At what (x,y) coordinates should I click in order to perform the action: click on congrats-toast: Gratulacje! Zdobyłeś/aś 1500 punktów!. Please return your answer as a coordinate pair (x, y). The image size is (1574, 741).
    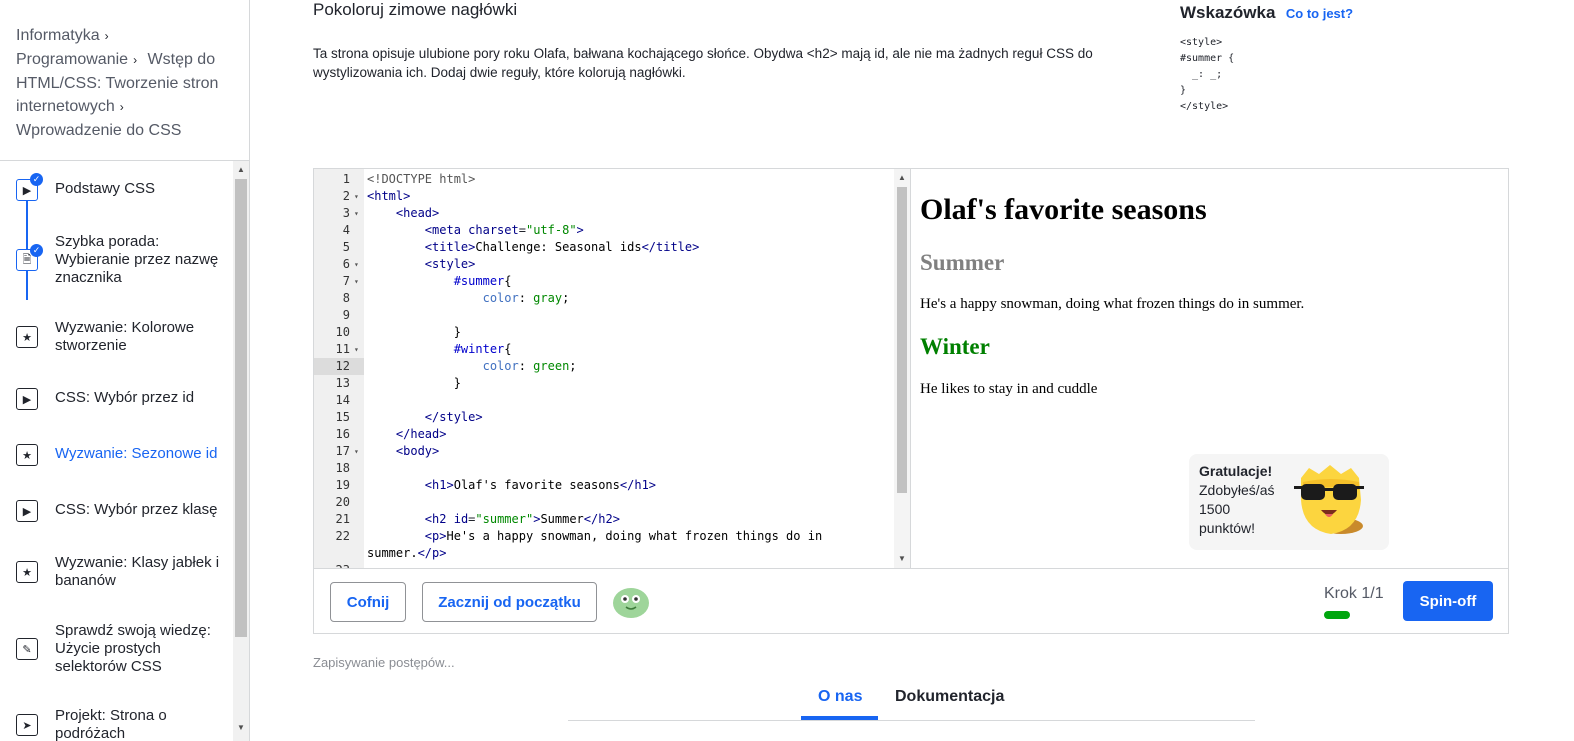
    Looking at the image, I should click on (1289, 502).